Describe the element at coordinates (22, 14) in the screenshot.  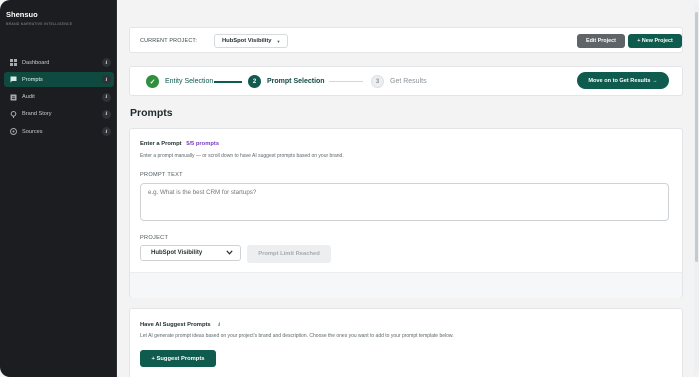
I see `brand-name: Shensuo` at that location.